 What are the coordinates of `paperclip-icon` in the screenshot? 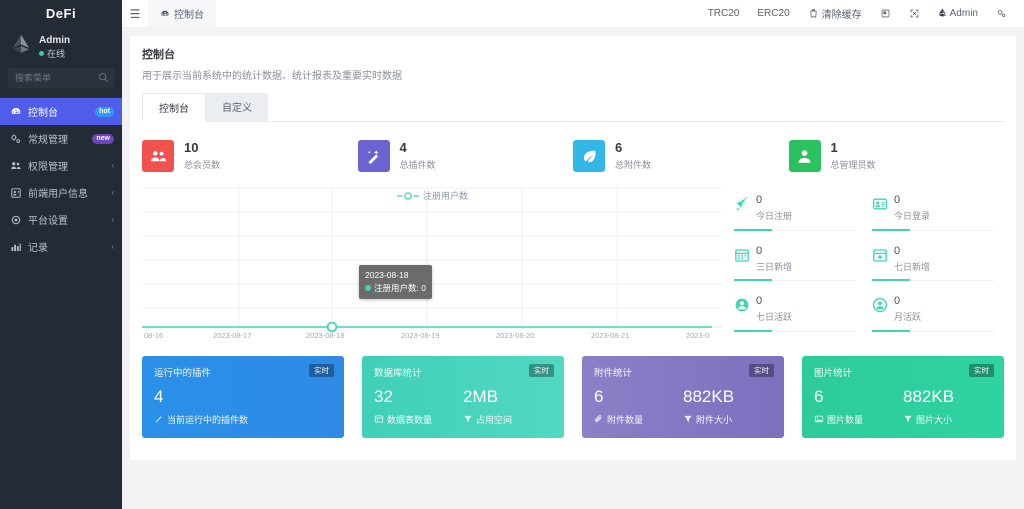 It's located at (598, 419).